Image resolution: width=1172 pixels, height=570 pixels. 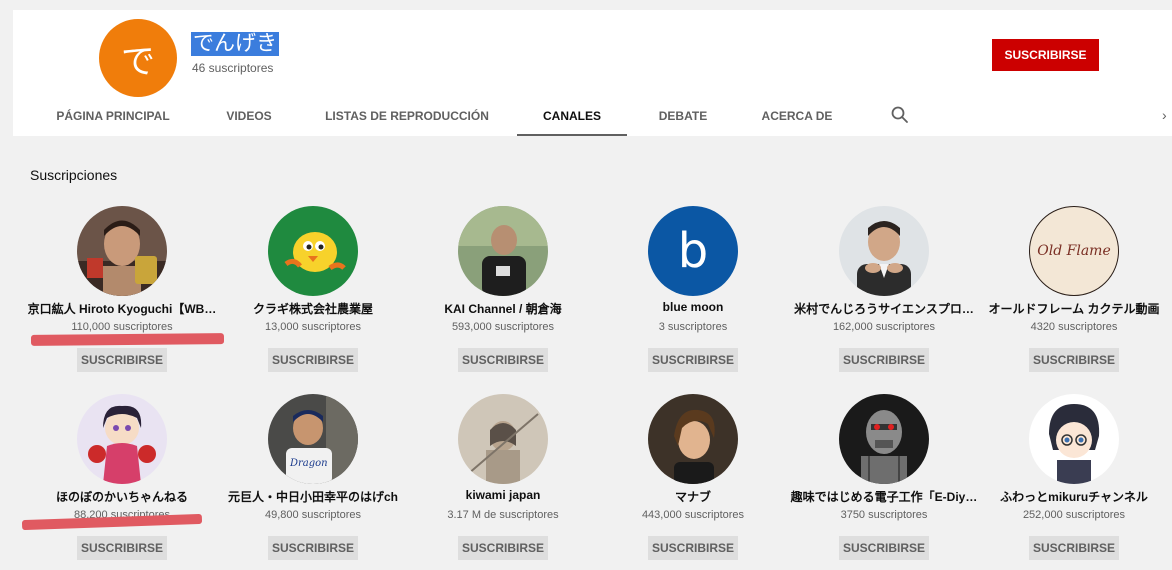 What do you see at coordinates (74, 175) in the screenshot?
I see `section-title: Suscripciones` at bounding box center [74, 175].